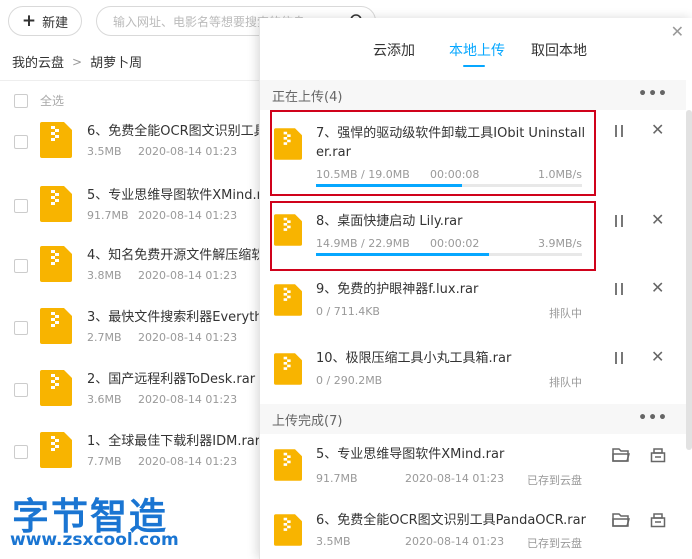  What do you see at coordinates (94, 540) in the screenshot?
I see `watermark-url: www.zsxcool.com` at bounding box center [94, 540].